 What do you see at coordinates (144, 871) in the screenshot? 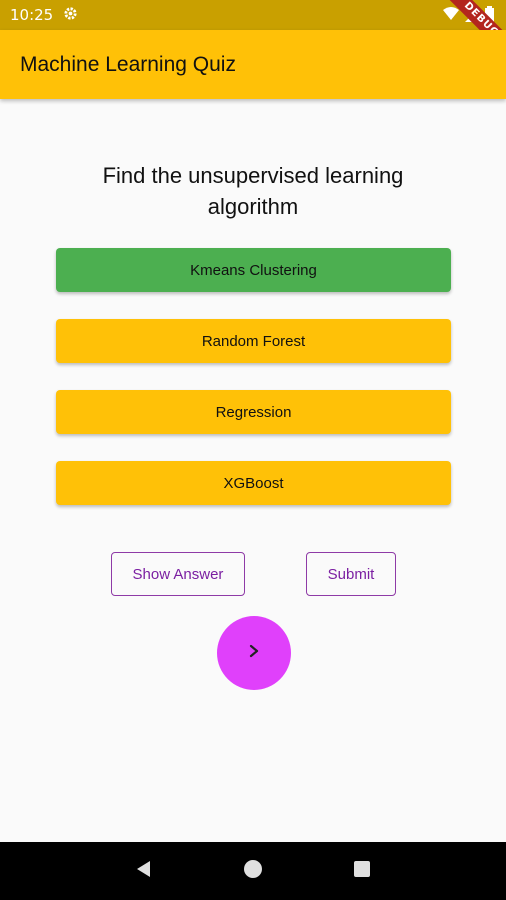
I see `back-icon` at bounding box center [144, 871].